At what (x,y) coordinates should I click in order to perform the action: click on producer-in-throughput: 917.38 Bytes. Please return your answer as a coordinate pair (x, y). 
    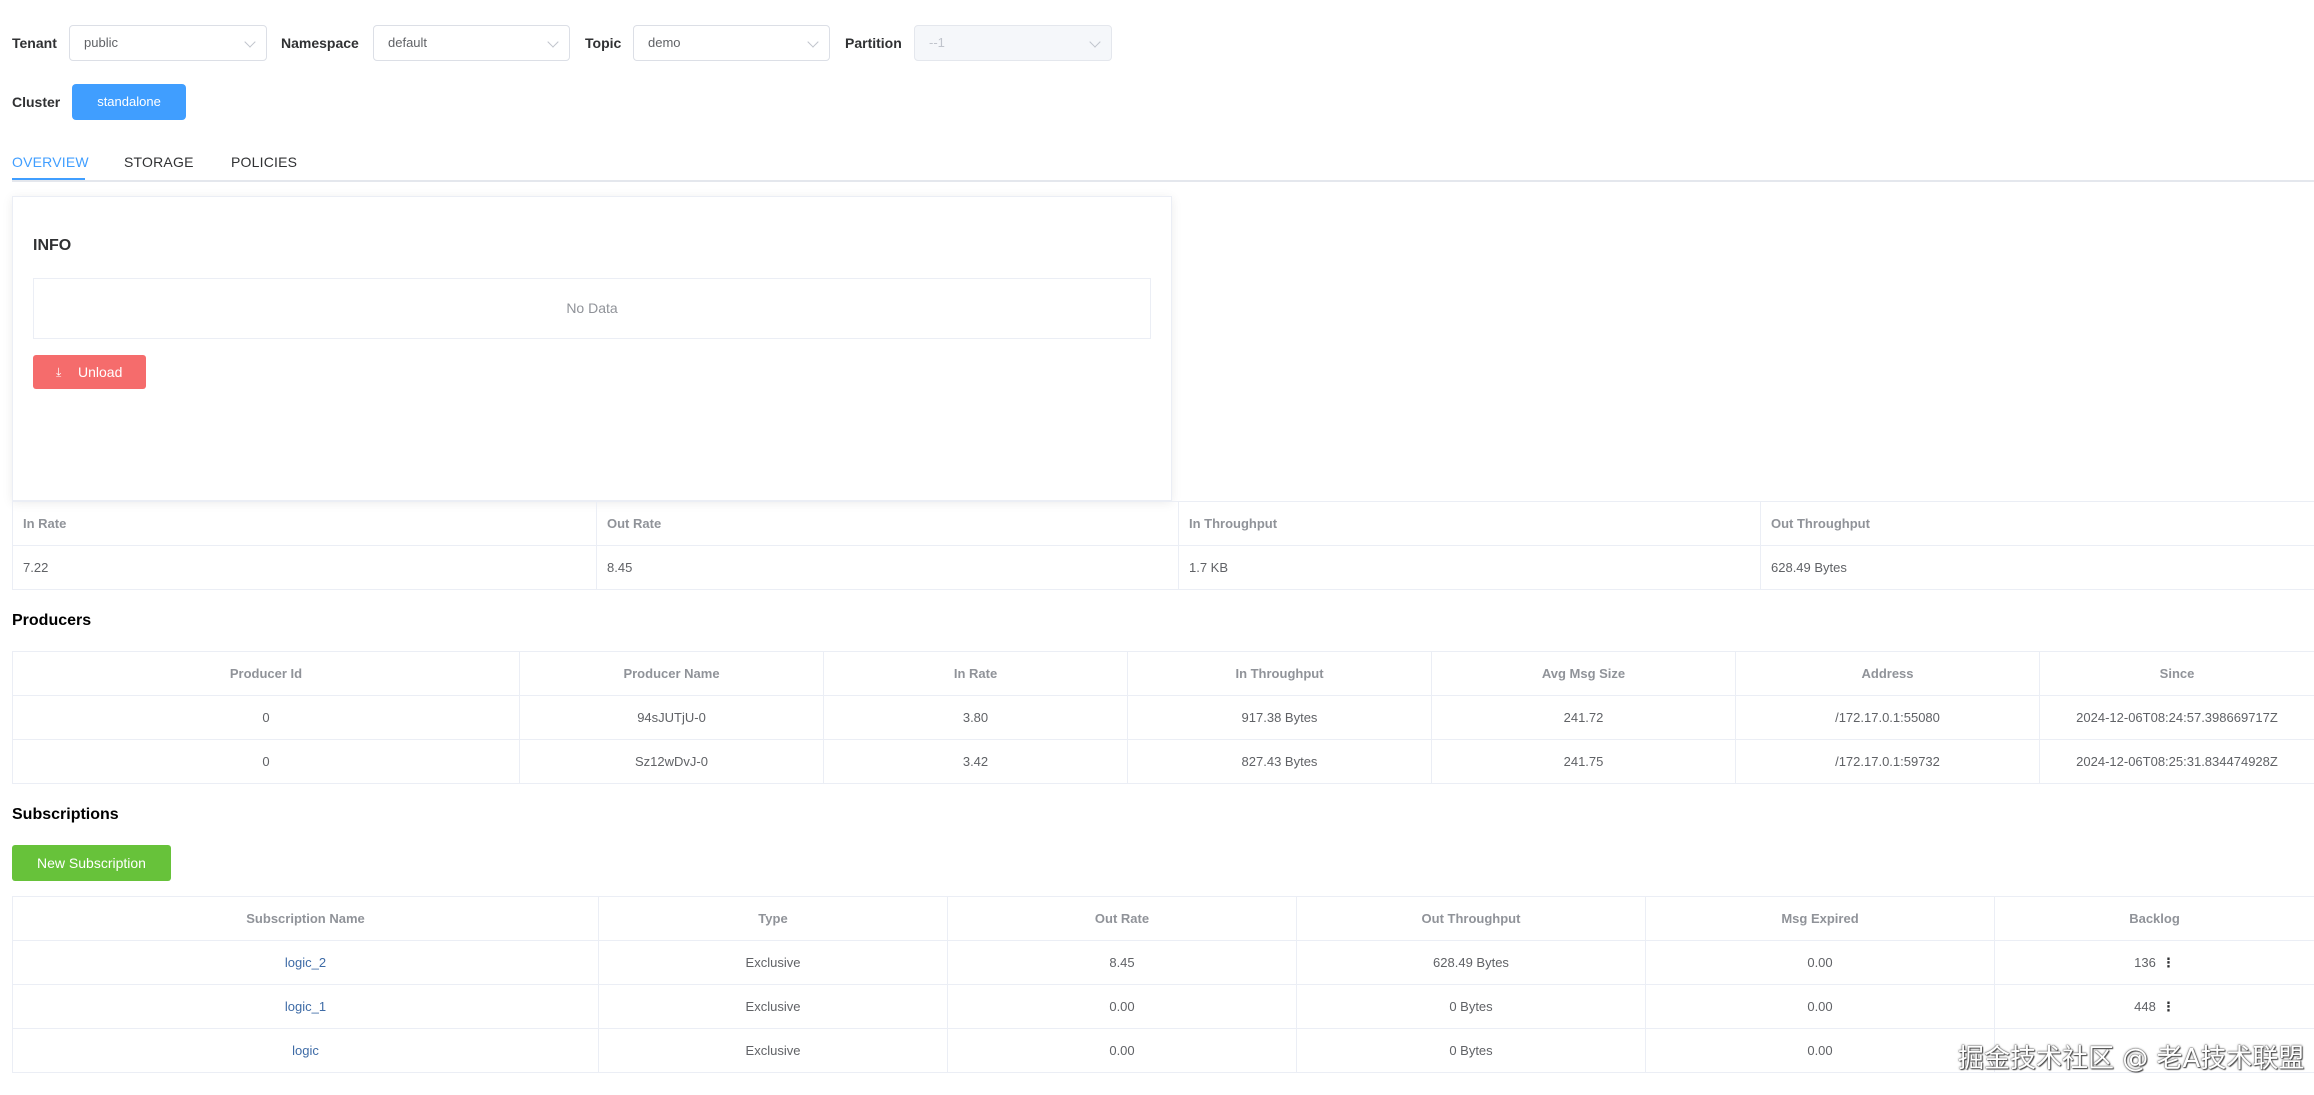
    Looking at the image, I should click on (1279, 717).